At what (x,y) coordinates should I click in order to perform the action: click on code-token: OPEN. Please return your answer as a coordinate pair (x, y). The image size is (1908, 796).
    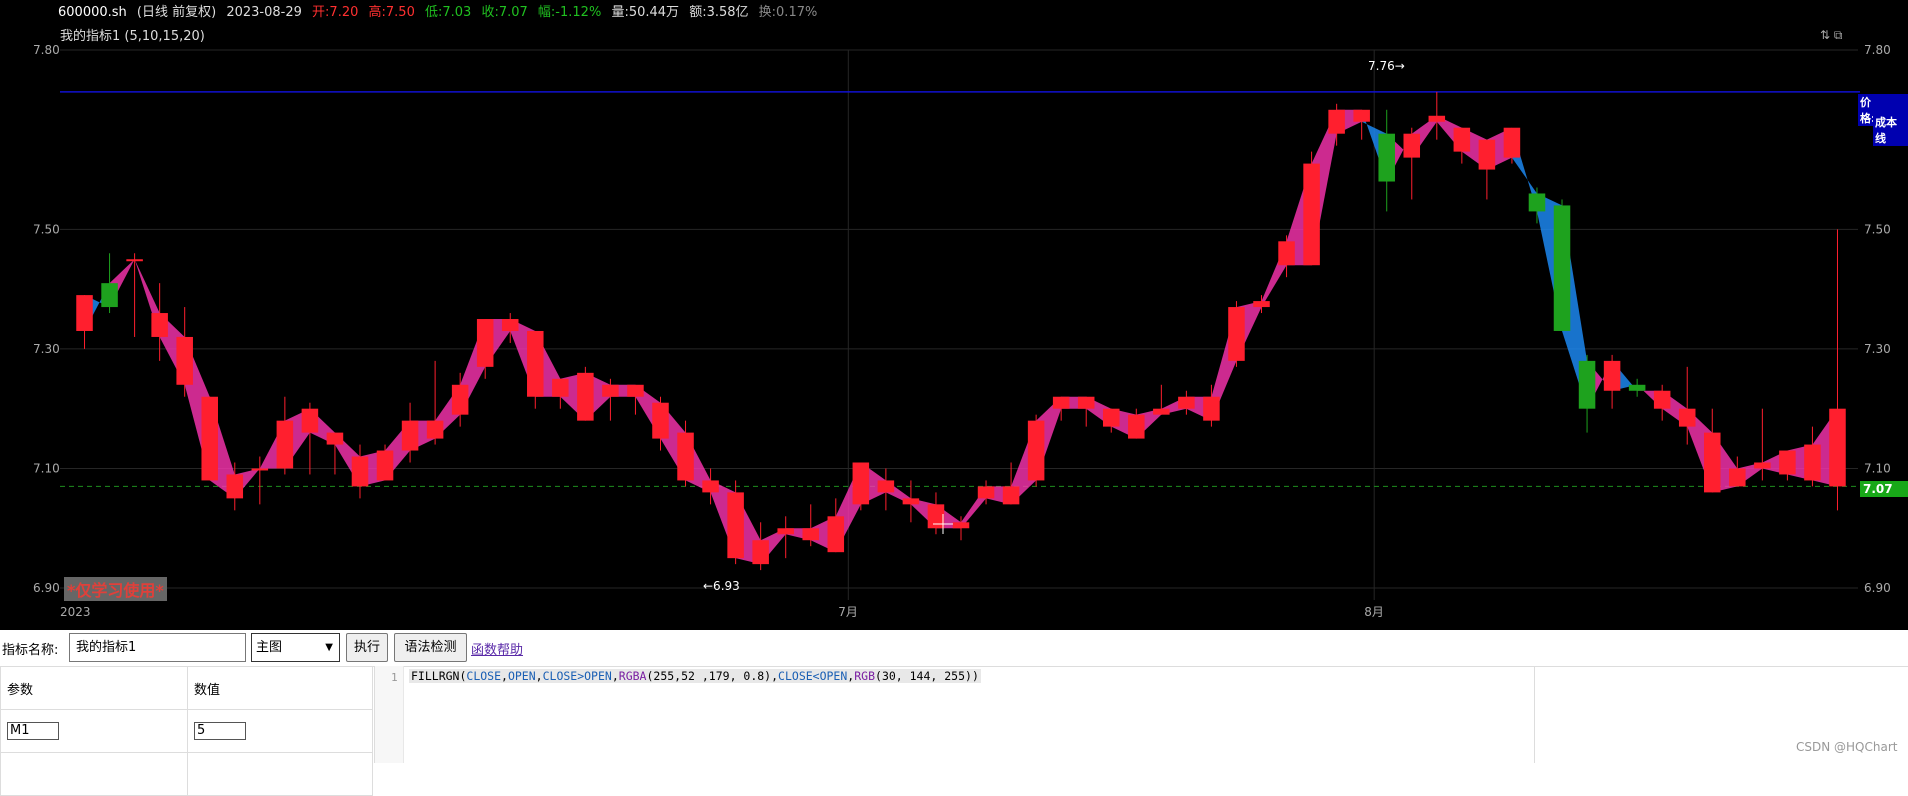
    Looking at the image, I should click on (521, 676).